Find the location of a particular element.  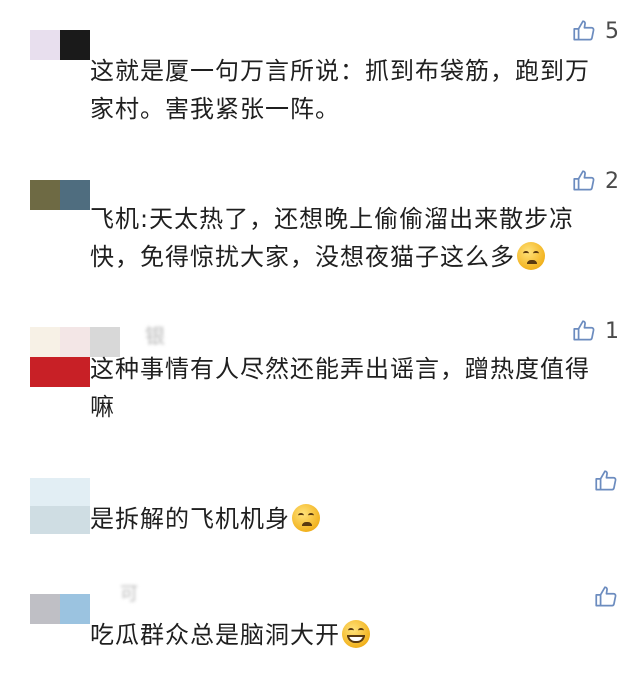

user-name: 可 is located at coordinates (129, 593).